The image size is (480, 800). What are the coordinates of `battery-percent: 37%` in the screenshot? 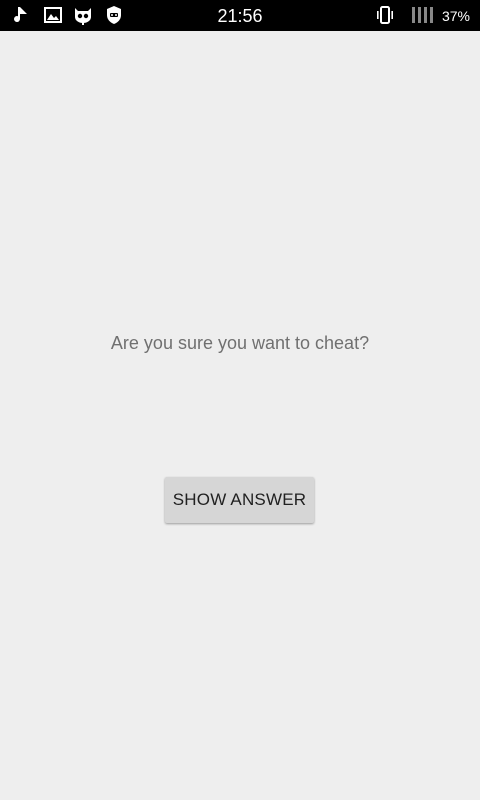 It's located at (455, 16).